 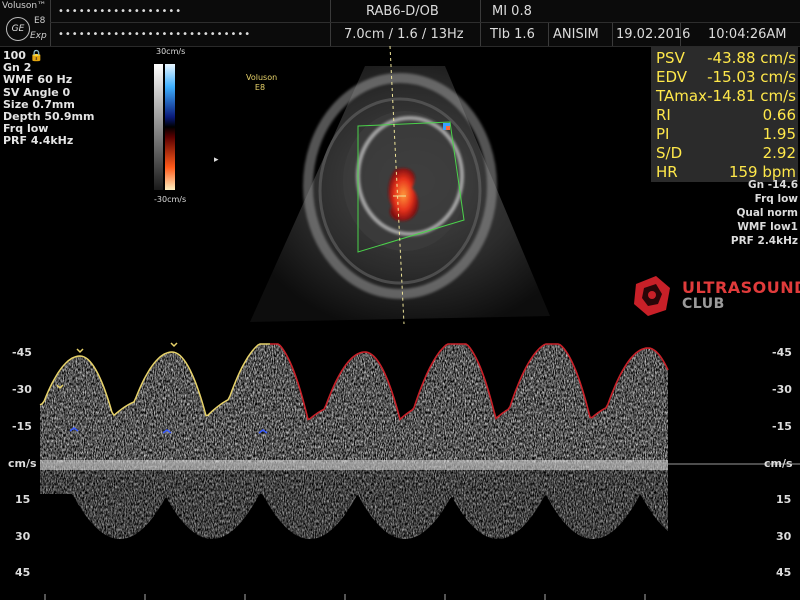 What do you see at coordinates (22, 463) in the screenshot?
I see `scale-left-unit: cm/s` at bounding box center [22, 463].